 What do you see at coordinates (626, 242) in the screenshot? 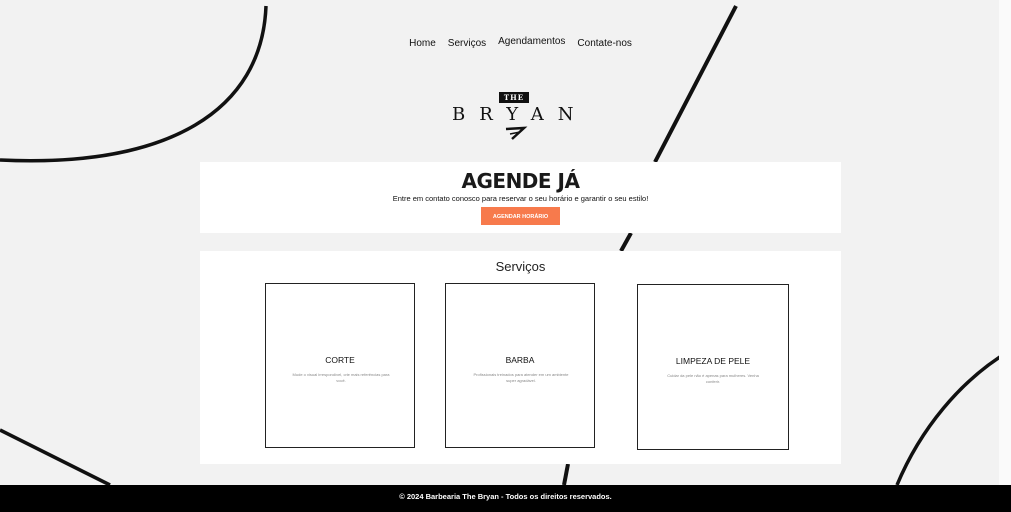
I see `bg-line-center-mid` at bounding box center [626, 242].